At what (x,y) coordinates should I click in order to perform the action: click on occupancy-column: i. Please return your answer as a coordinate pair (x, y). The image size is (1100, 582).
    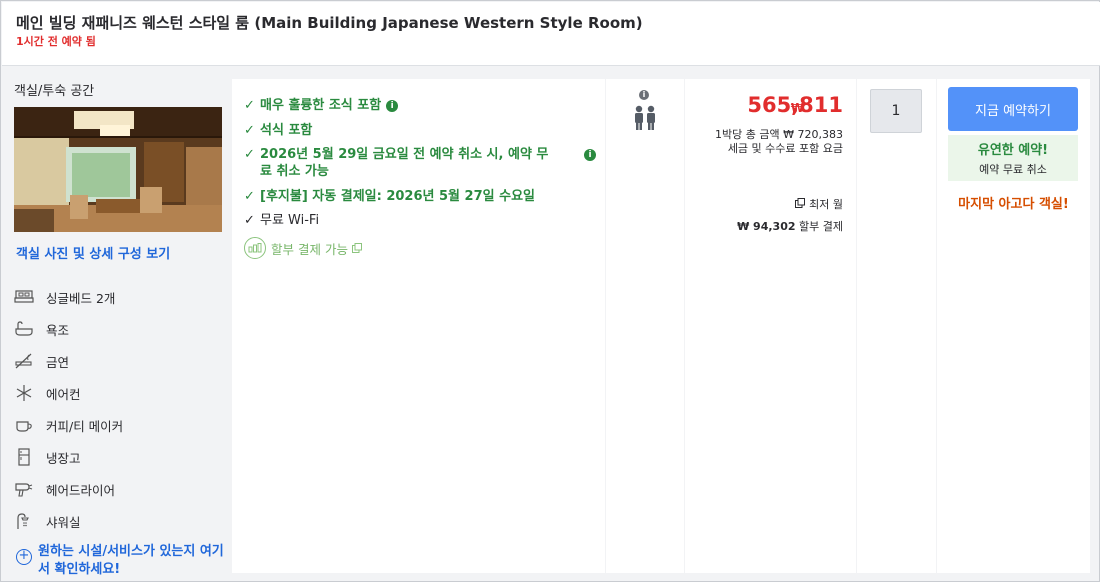
    Looking at the image, I should click on (645, 326).